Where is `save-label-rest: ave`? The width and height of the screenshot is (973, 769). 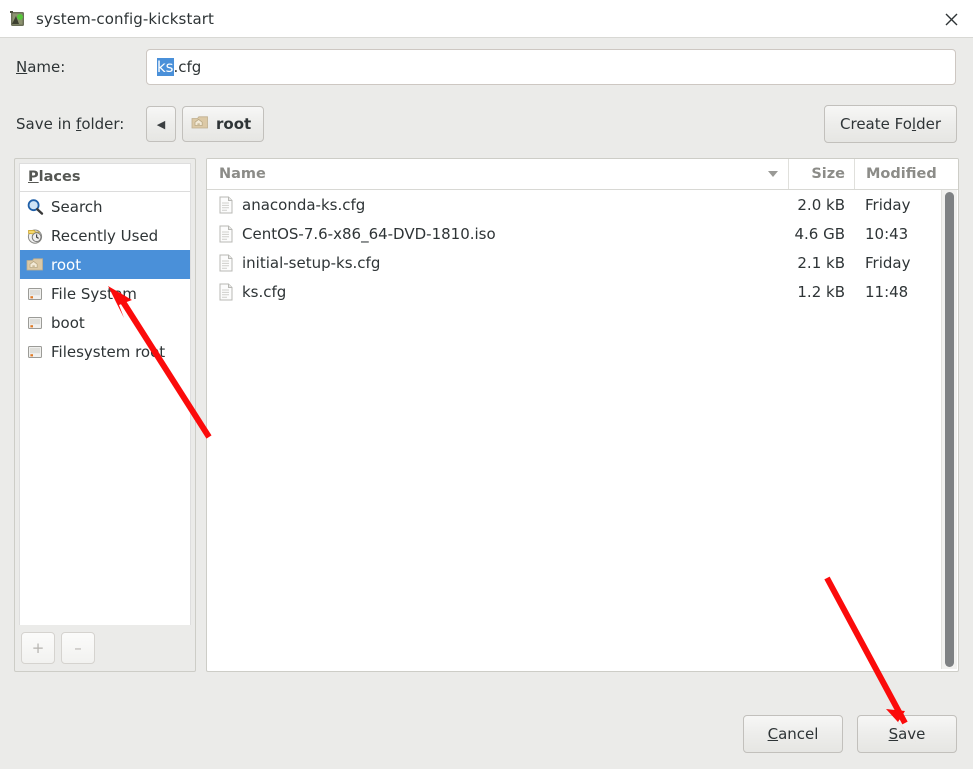 save-label-rest: ave is located at coordinates (912, 734).